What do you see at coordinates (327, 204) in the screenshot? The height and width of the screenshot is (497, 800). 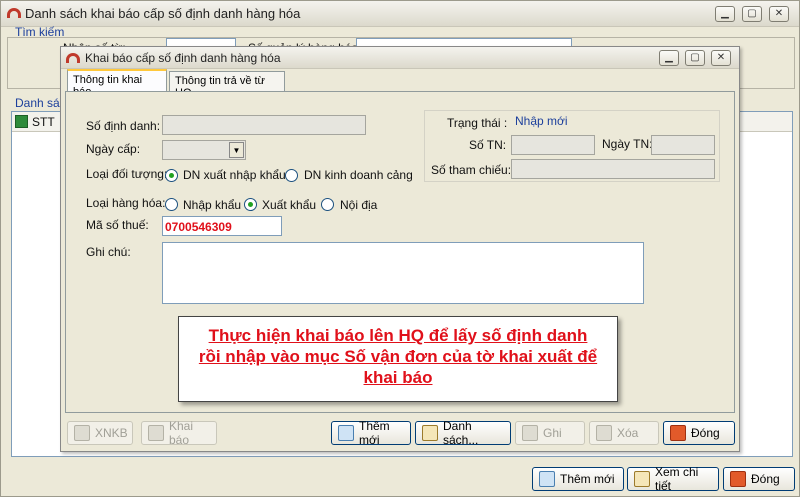 I see `radio-noi-dia` at bounding box center [327, 204].